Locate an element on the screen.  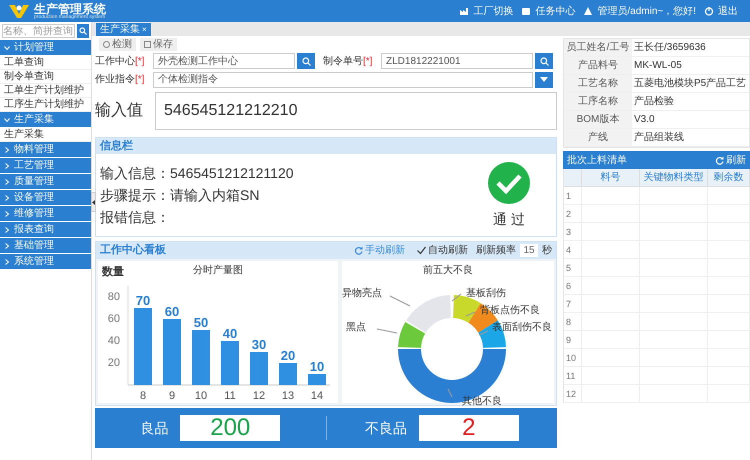
collapse-handle is located at coordinates (93, 202).